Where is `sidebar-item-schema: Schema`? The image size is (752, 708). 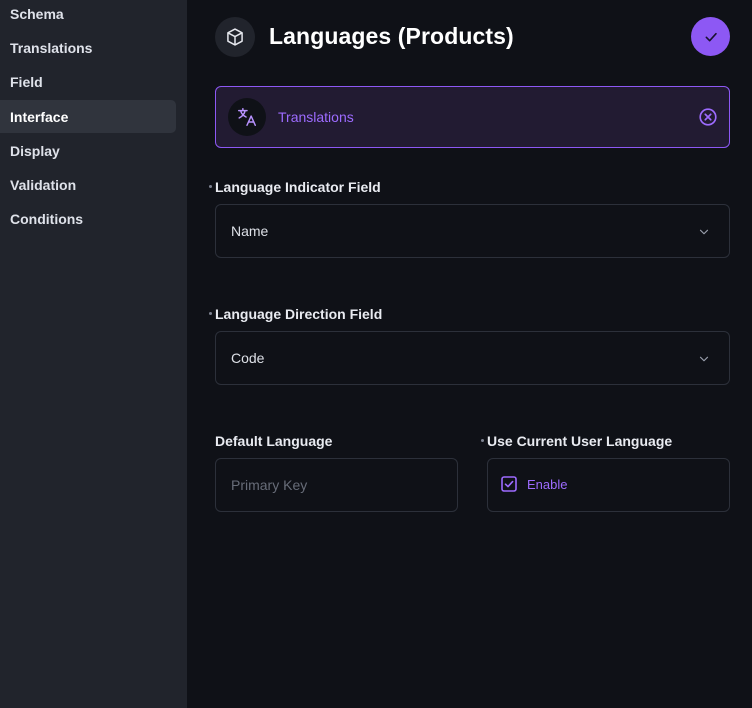 sidebar-item-schema: Schema is located at coordinates (88, 15).